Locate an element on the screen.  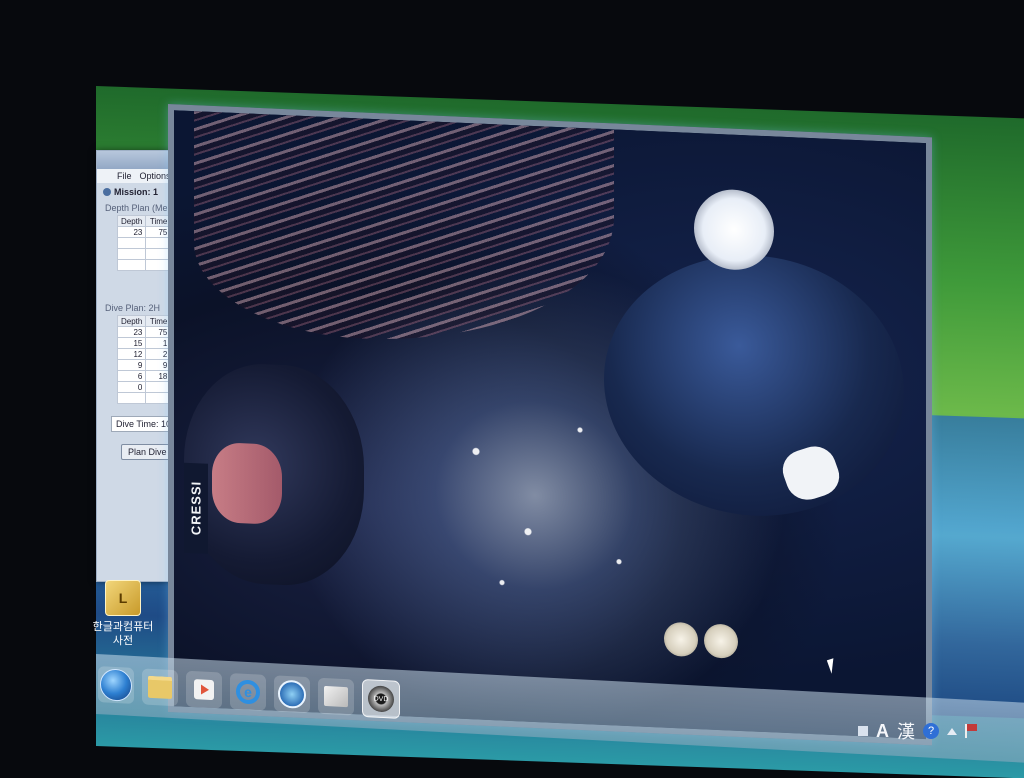
help-icon: ? is located at coordinates (931, 731).